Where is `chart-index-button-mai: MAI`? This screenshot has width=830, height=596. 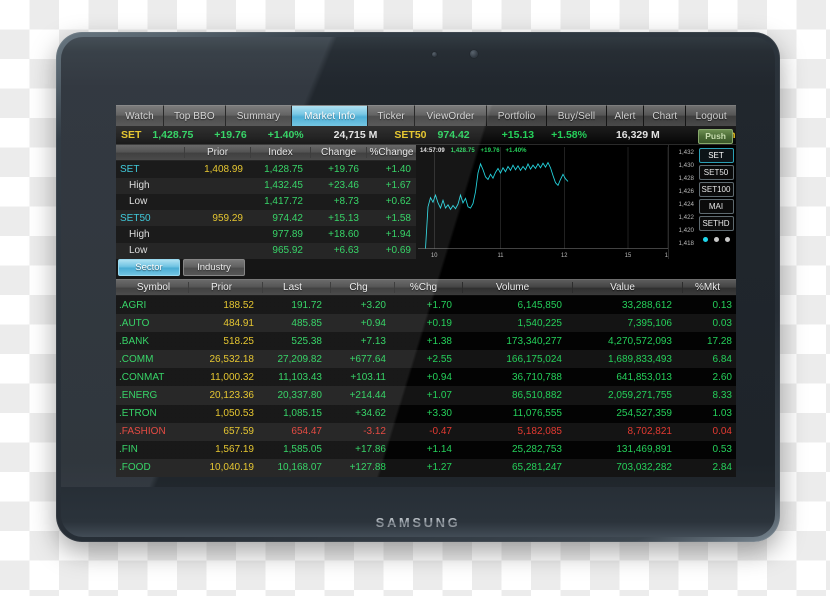 chart-index-button-mai: MAI is located at coordinates (716, 206).